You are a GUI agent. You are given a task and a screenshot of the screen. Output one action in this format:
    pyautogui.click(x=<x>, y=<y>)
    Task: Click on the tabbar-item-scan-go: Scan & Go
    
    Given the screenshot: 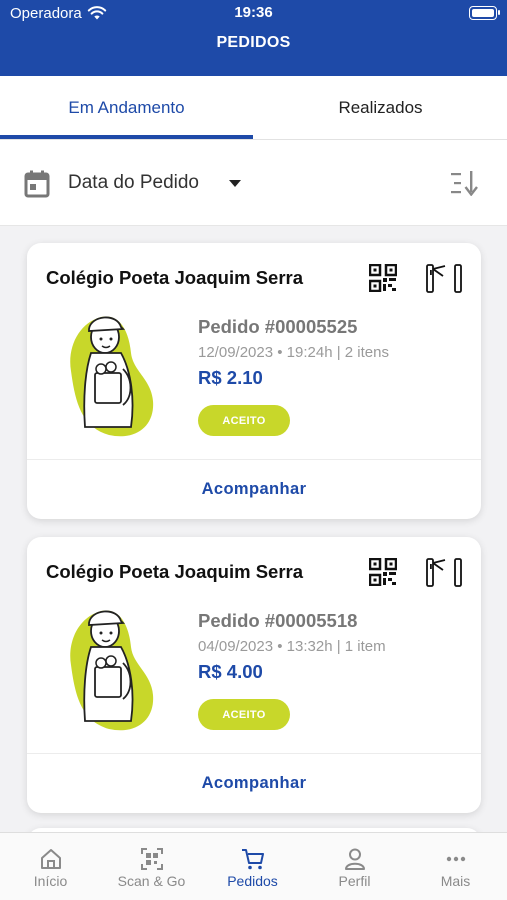 What is the action you would take?
    pyautogui.click(x=151, y=866)
    